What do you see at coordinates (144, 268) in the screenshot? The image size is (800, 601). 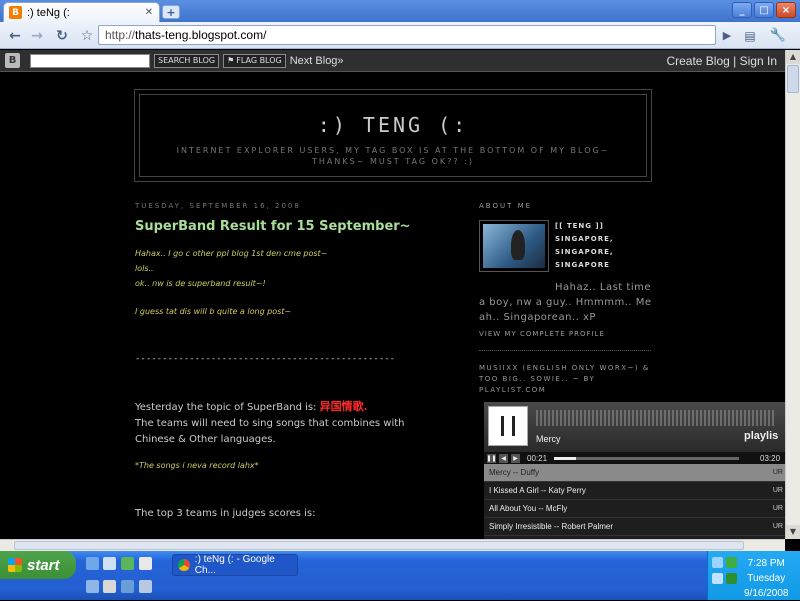 I see `post-line: lols..` at bounding box center [144, 268].